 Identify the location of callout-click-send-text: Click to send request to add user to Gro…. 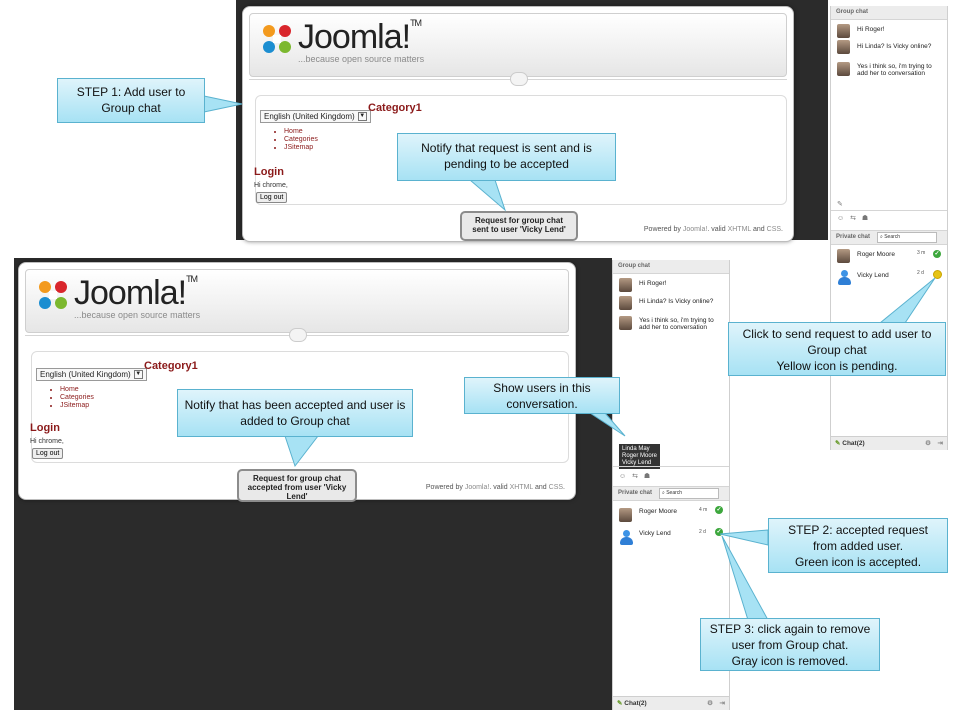
(837, 342).